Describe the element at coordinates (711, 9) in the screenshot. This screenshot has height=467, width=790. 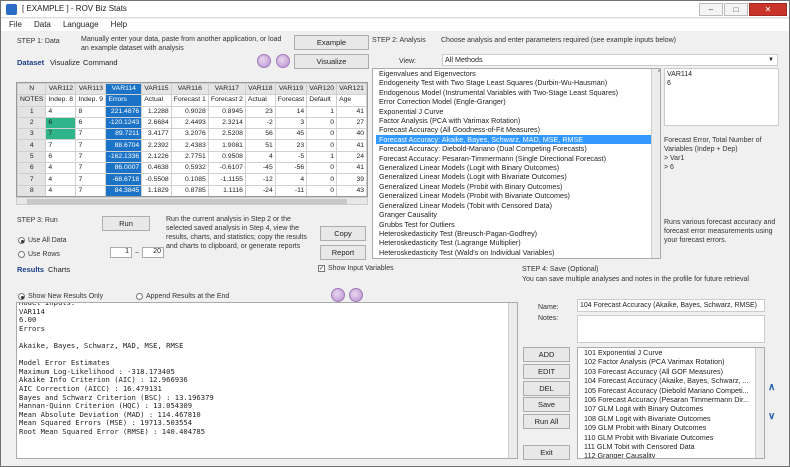
I see `minimize-button: –` at that location.